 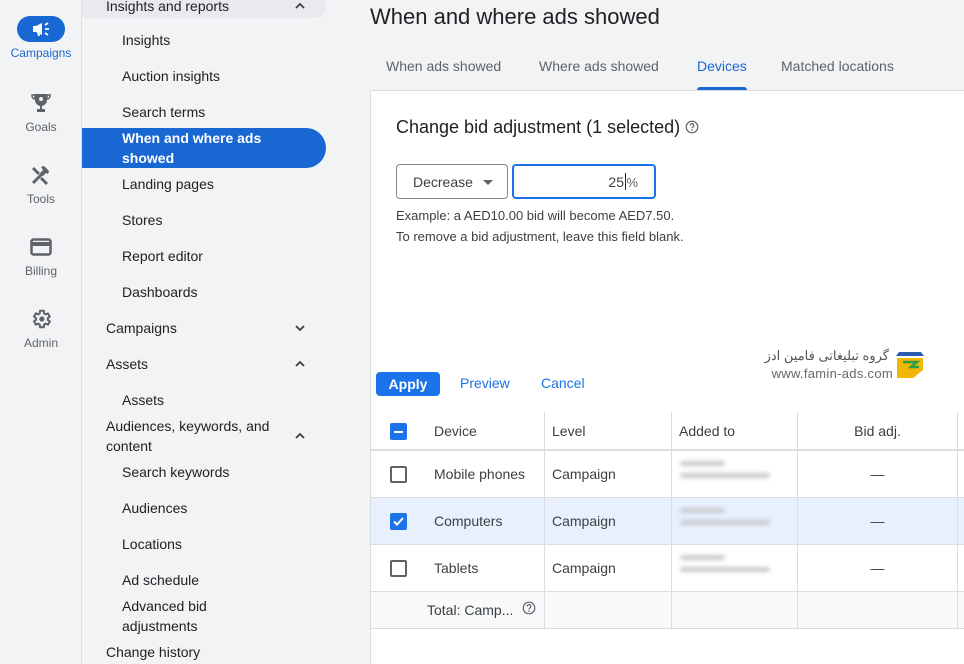 What do you see at coordinates (485, 383) in the screenshot?
I see `preview-button: Preview` at bounding box center [485, 383].